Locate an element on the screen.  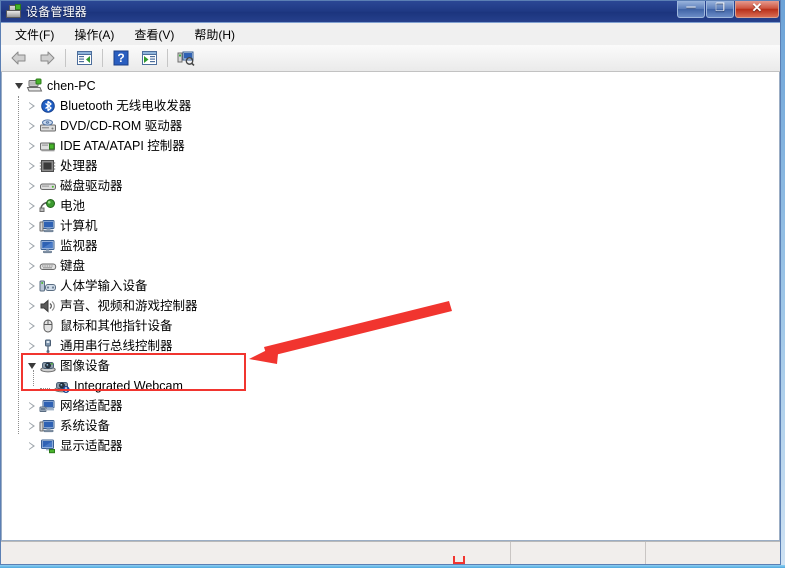
tree-item-ide-ata-atapi: IDE ATA/ATAPI 控制器 is located at coordinates (394, 146).